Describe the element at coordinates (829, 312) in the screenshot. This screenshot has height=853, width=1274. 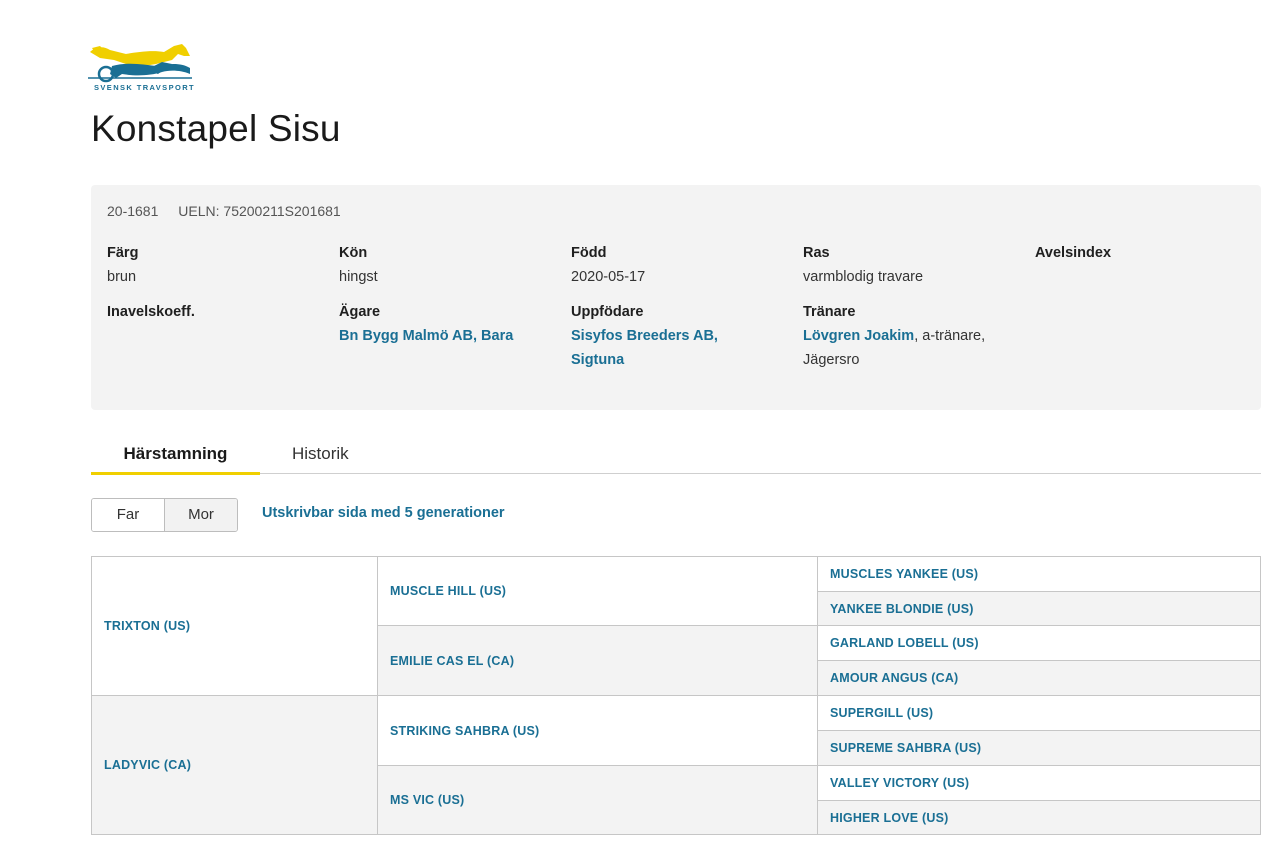
I see `trainer-label: Tränare` at that location.